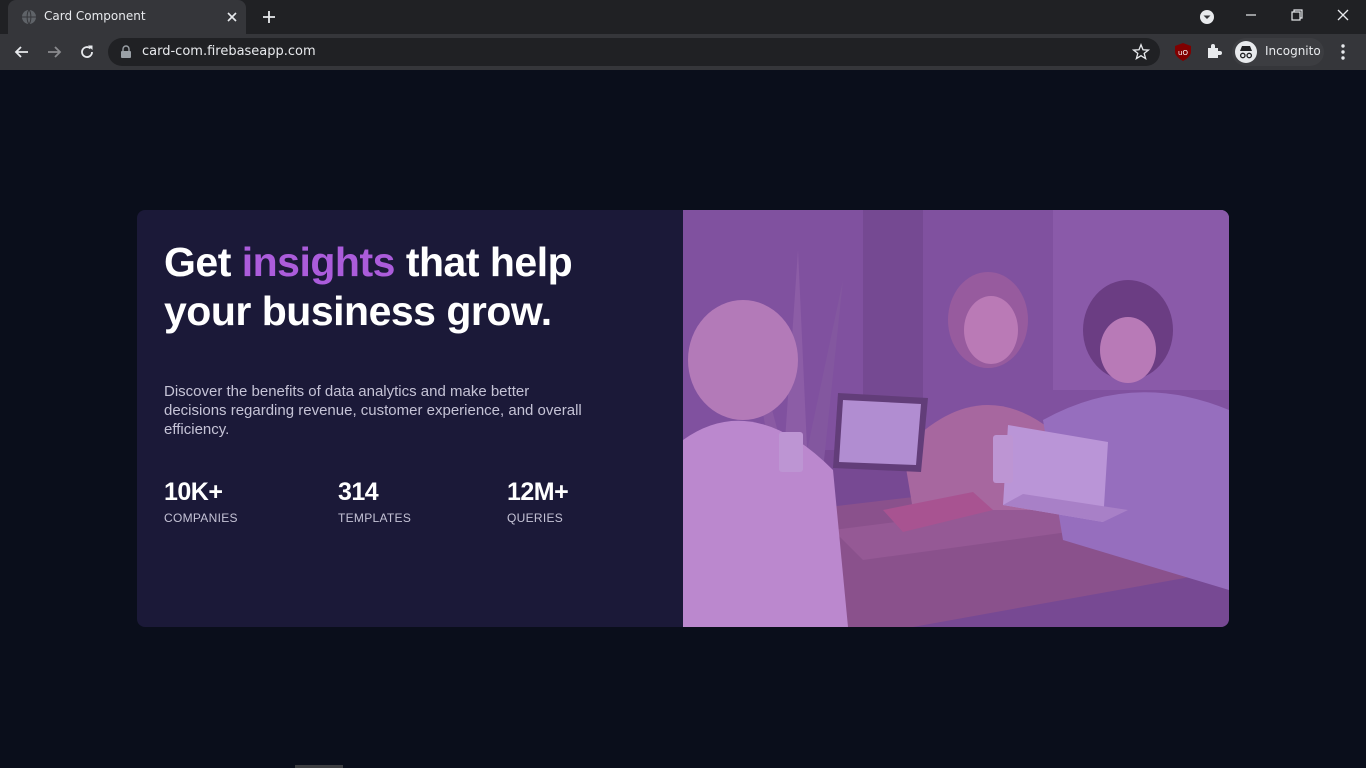 The width and height of the screenshot is (1366, 768). I want to click on tab-title: Card Component, so click(95, 16).